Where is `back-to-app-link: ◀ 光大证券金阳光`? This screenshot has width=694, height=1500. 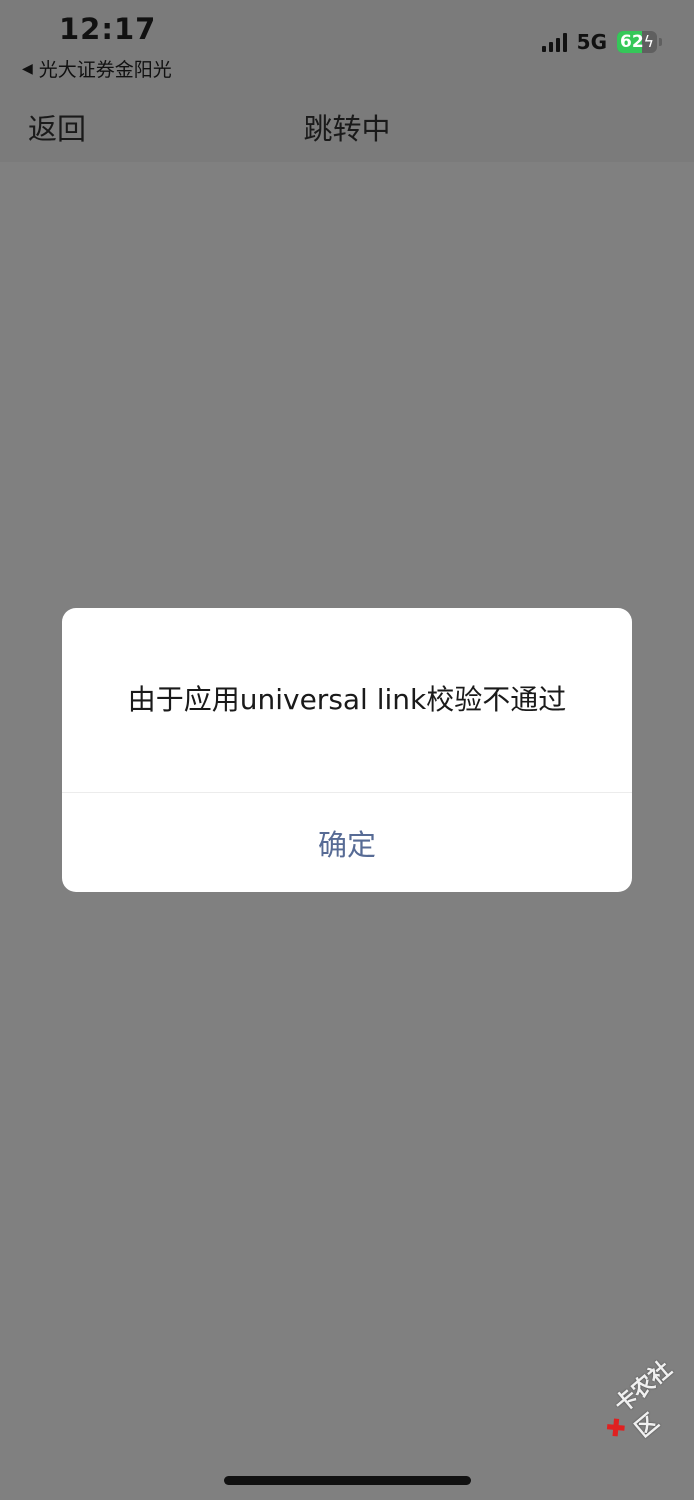
back-to-app-link: ◀ 光大证券金阳光 is located at coordinates (97, 68).